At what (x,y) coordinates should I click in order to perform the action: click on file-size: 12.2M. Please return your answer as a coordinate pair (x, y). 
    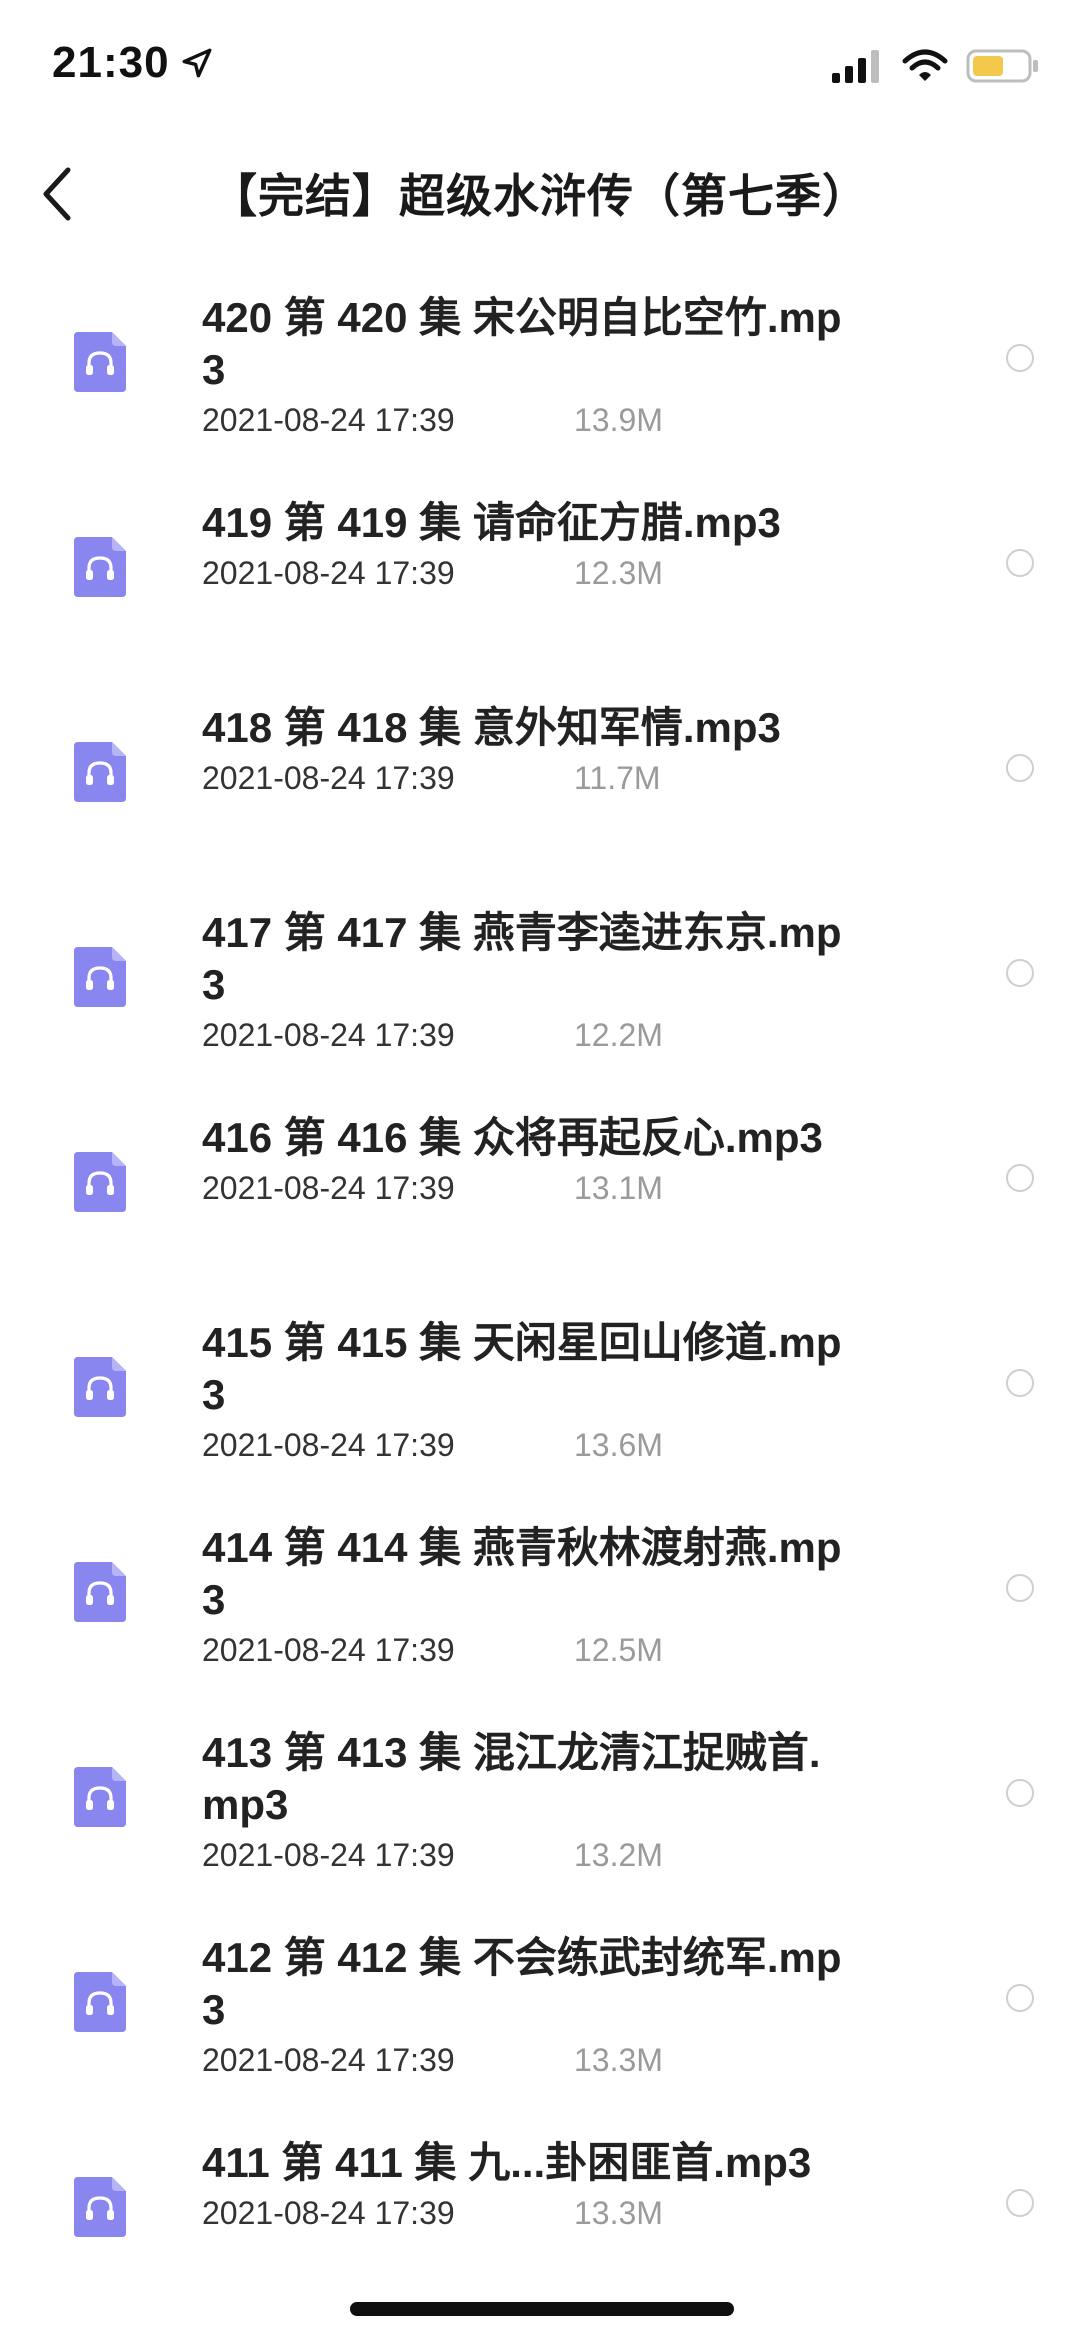
    Looking at the image, I should click on (618, 1035).